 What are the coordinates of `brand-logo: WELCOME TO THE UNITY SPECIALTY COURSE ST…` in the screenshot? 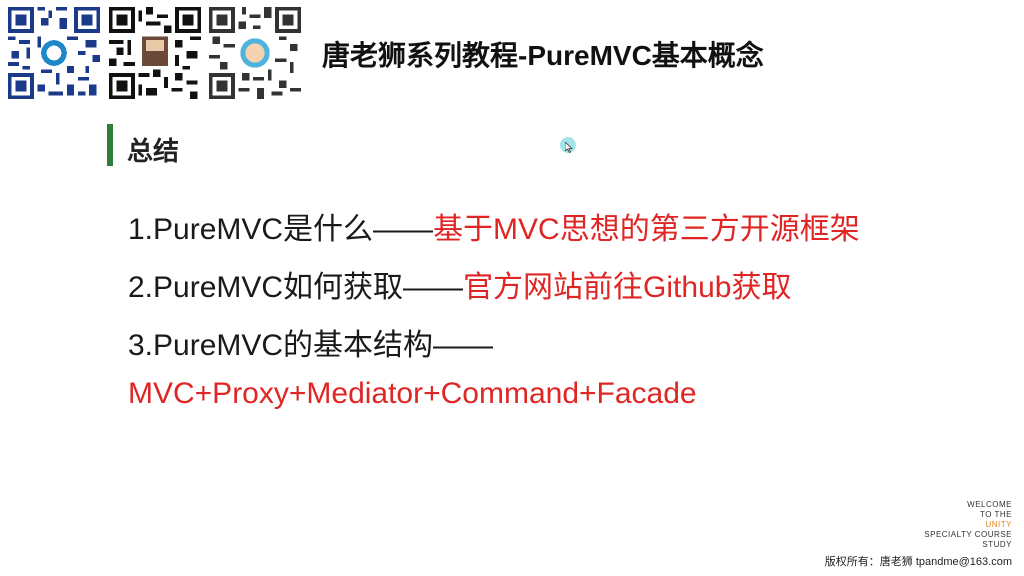 It's located at (968, 525).